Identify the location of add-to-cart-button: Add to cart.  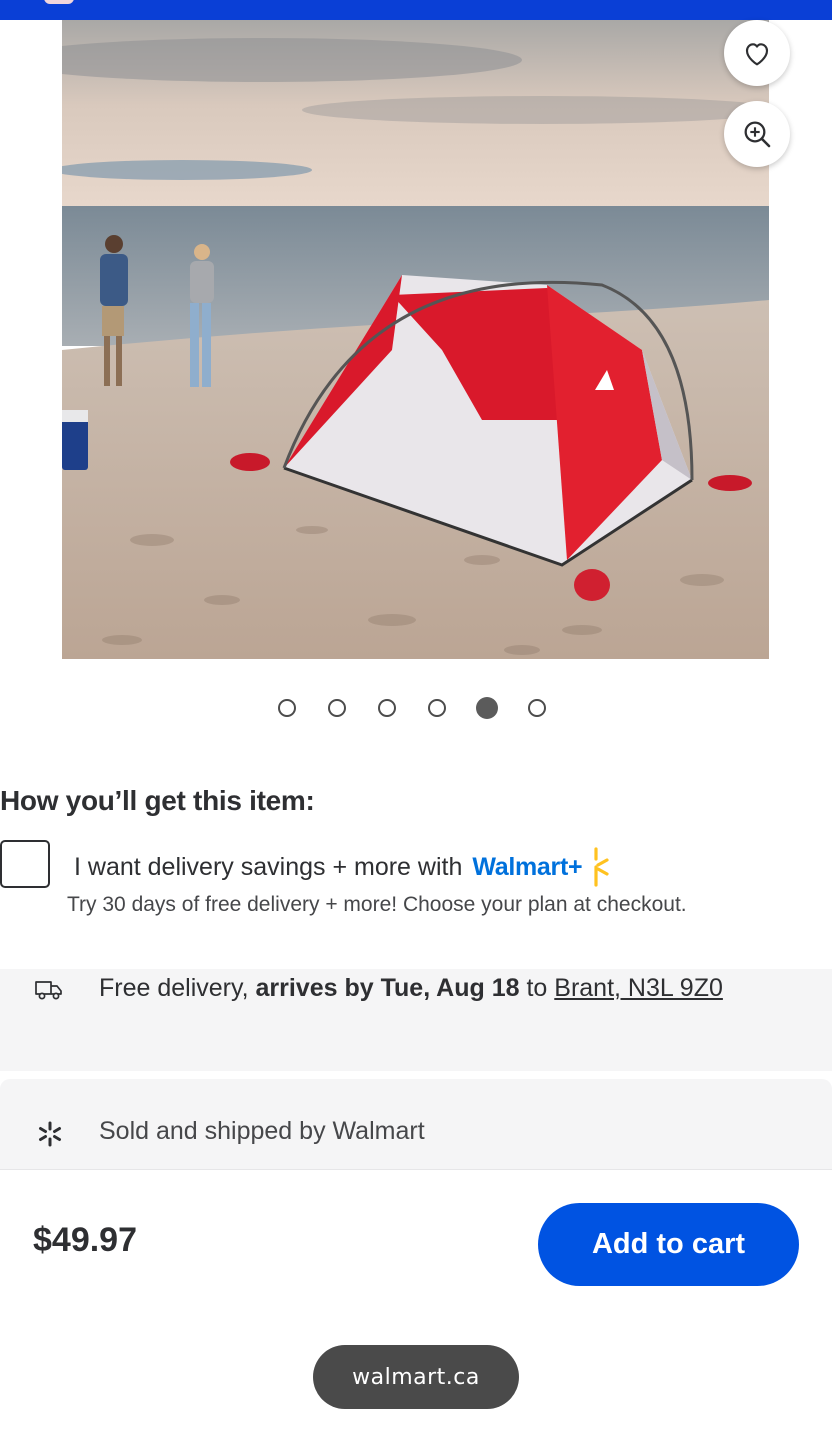
(668, 1244).